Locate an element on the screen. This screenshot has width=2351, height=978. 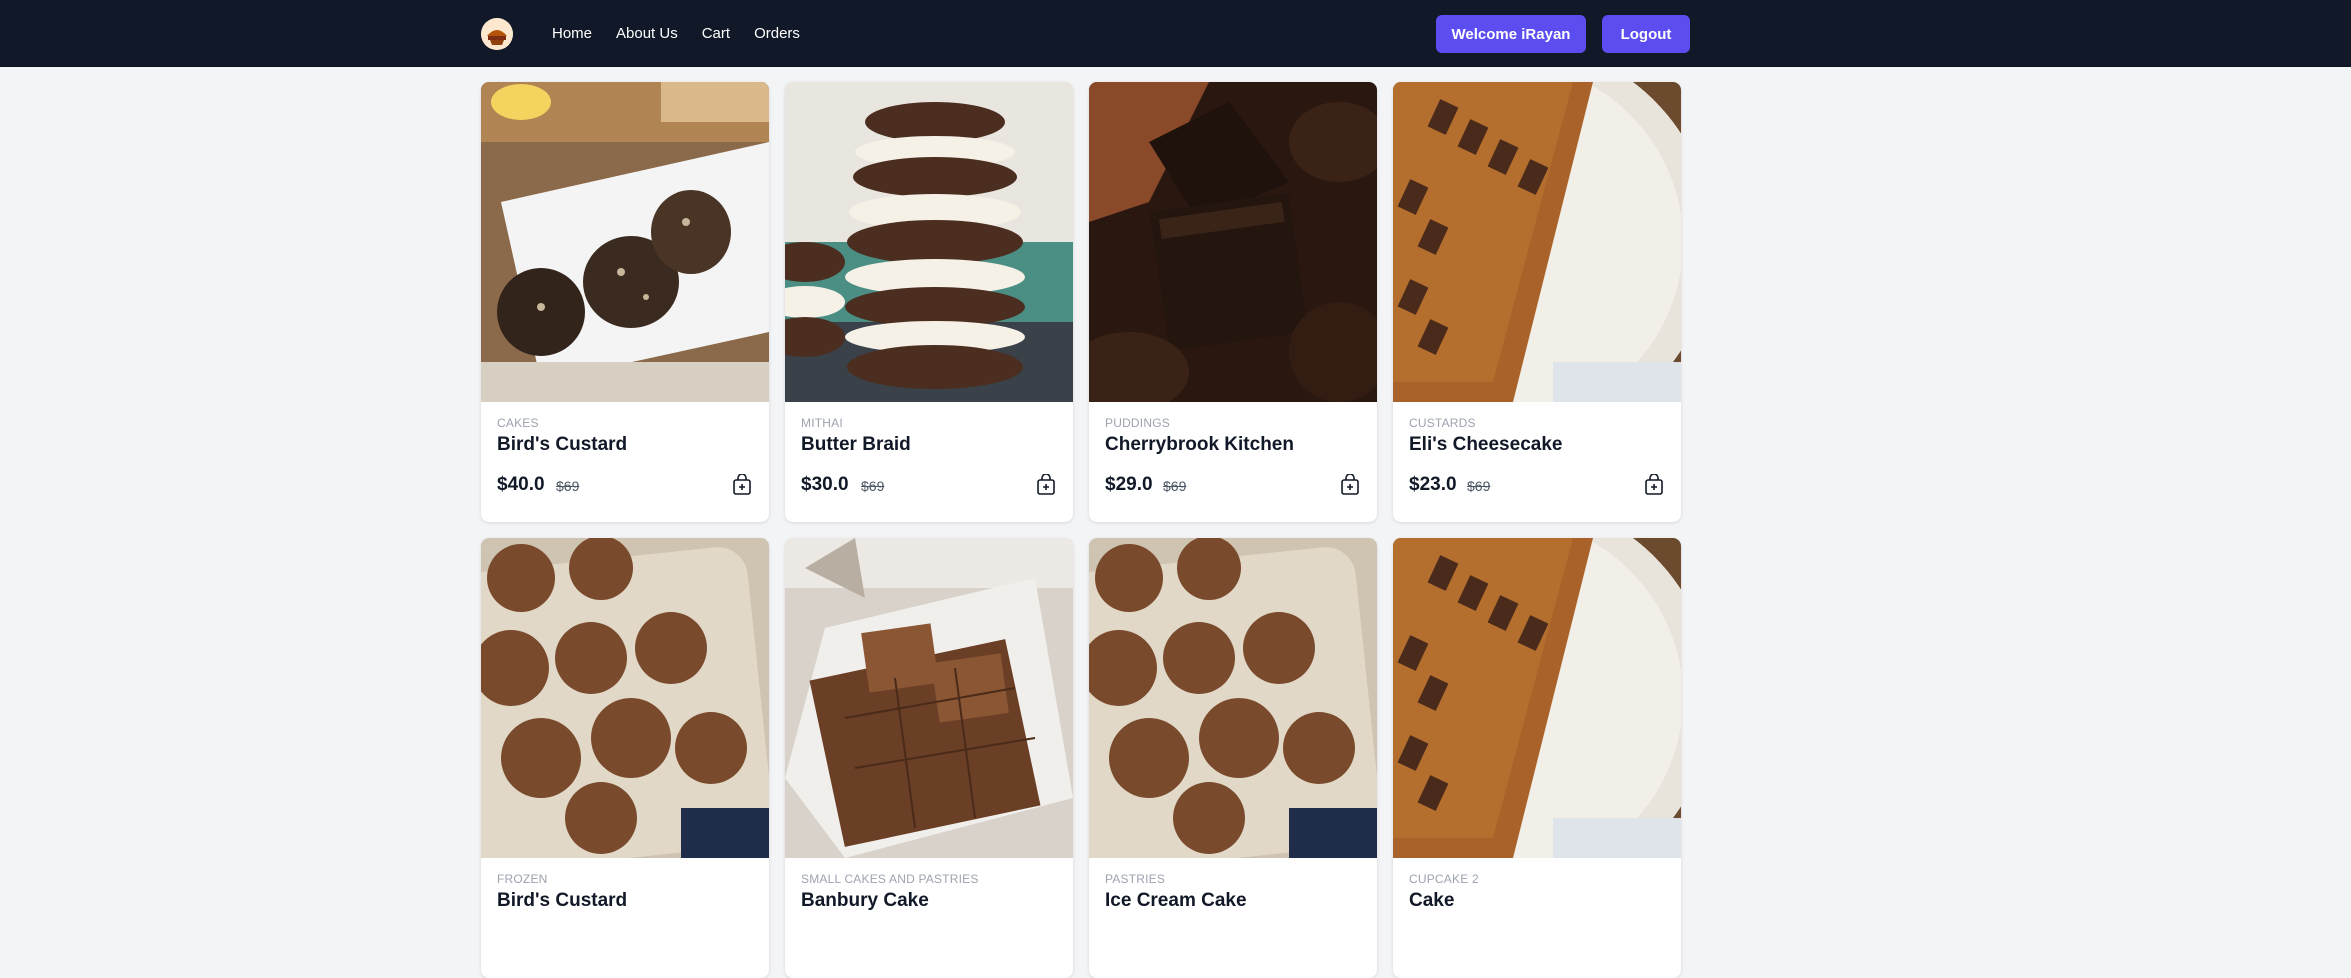
product-name: Eli's Cheesecake is located at coordinates (1486, 444).